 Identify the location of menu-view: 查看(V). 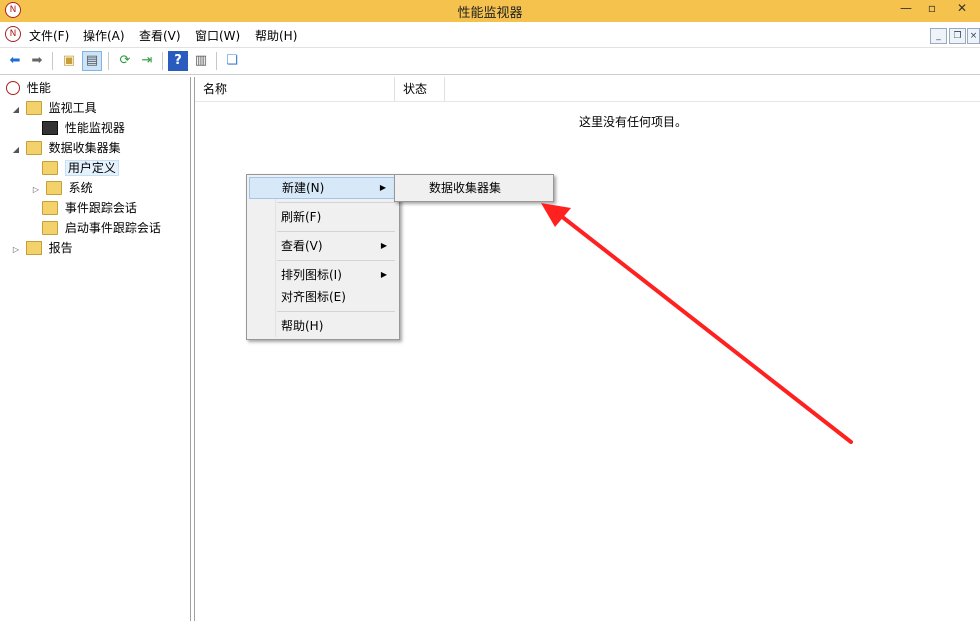
(160, 35).